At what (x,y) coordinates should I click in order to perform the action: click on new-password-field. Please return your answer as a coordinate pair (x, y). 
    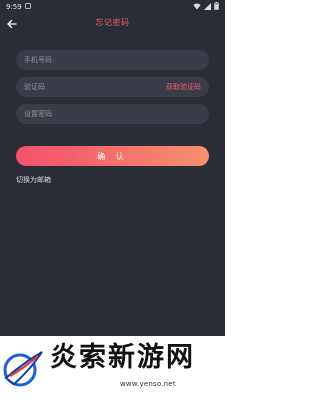
    Looking at the image, I should click on (112, 114).